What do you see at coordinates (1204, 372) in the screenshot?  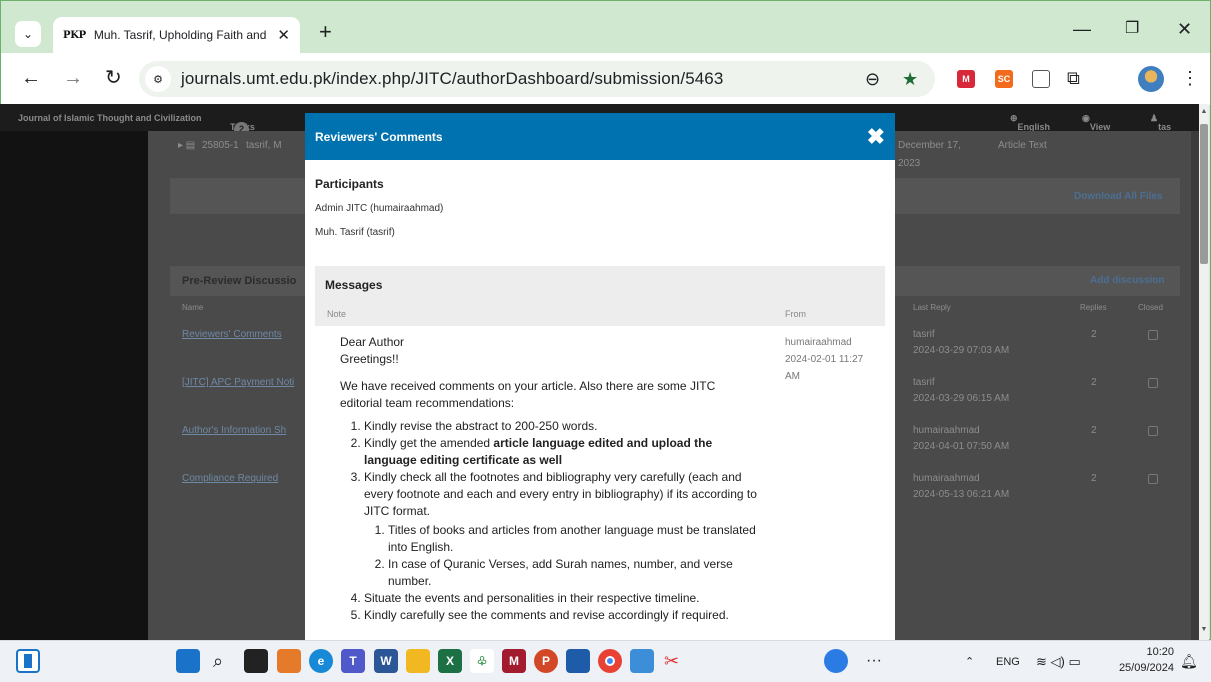 I see `page-scrollbar: ▲ ▼` at bounding box center [1204, 372].